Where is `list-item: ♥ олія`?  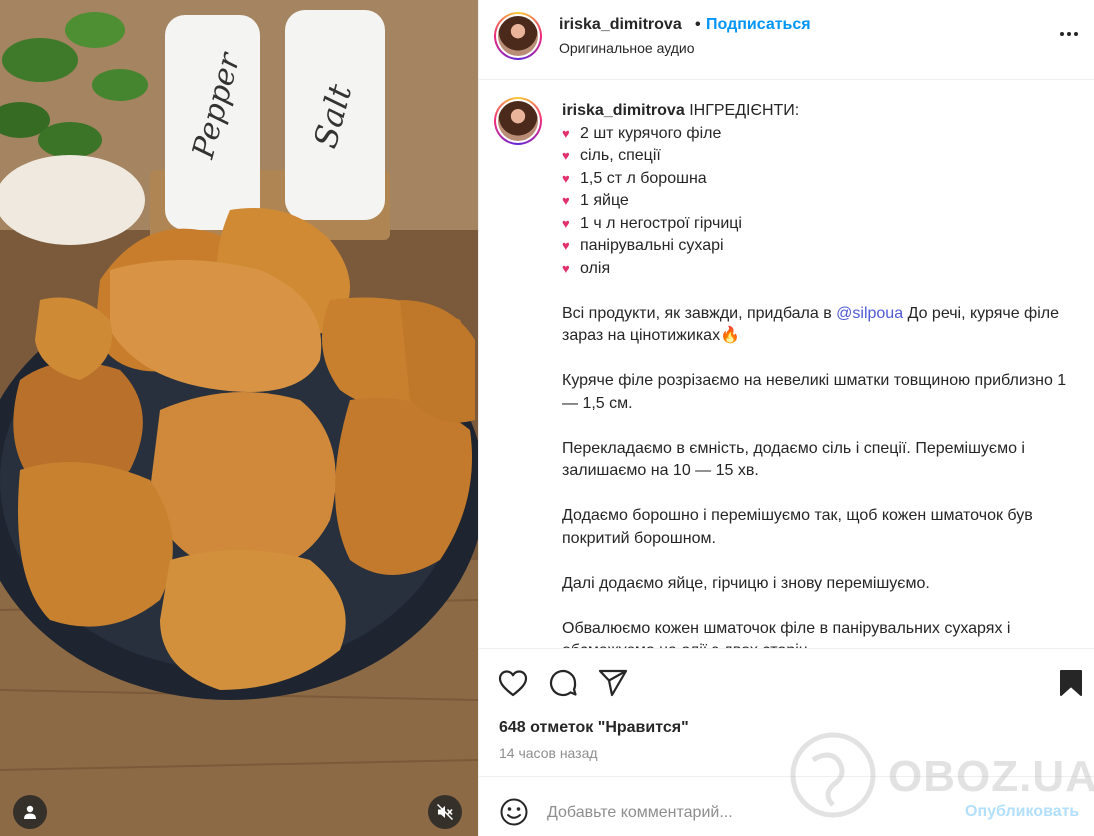 list-item: ♥ олія is located at coordinates (817, 269).